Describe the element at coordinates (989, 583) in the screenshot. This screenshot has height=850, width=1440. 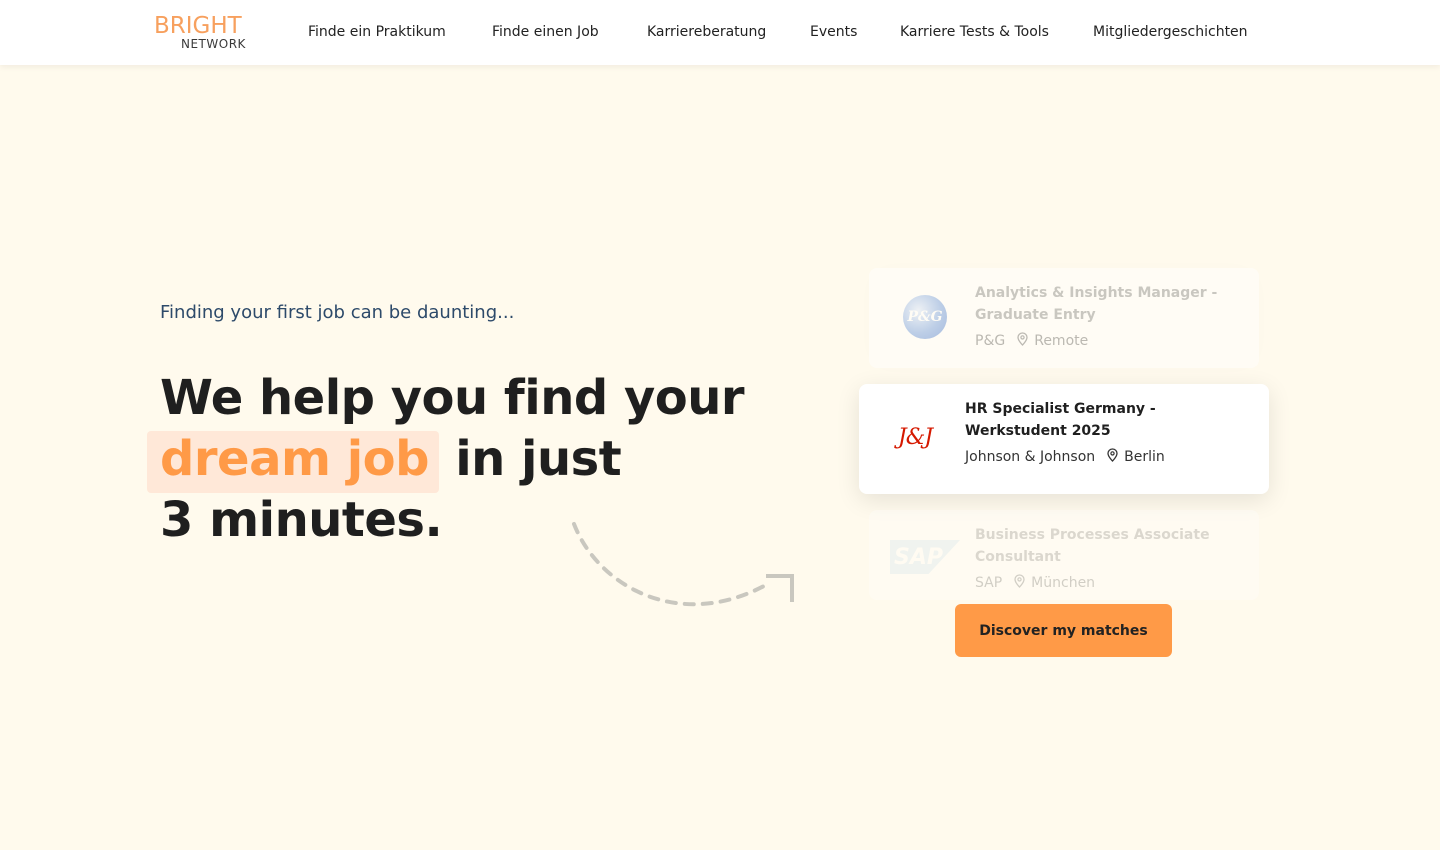
I see `company-name: SAP` at that location.